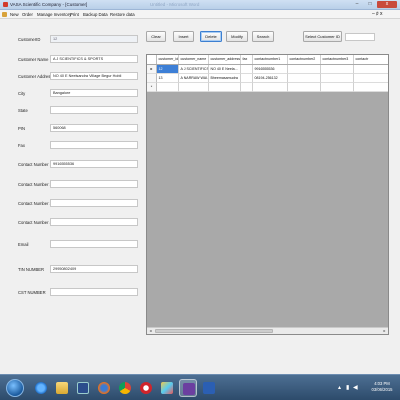 This screenshot has height=400, width=400. What do you see at coordinates (94, 76) in the screenshot?
I see `customer-address-field: NO 40 E Neelsandra Village Begur Hobli` at bounding box center [94, 76].